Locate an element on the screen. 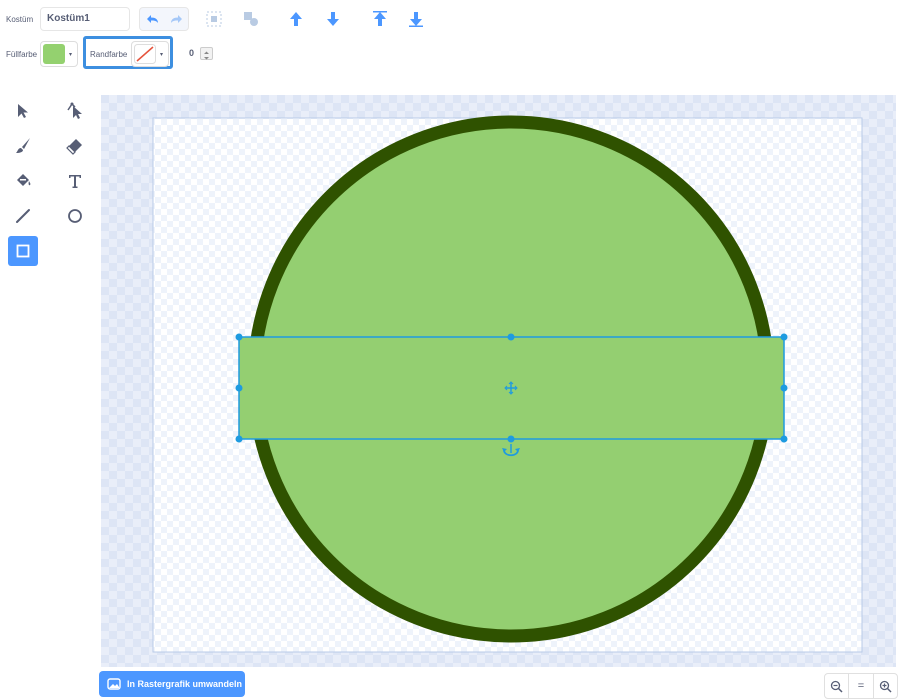  redo-icon is located at coordinates (176, 19).